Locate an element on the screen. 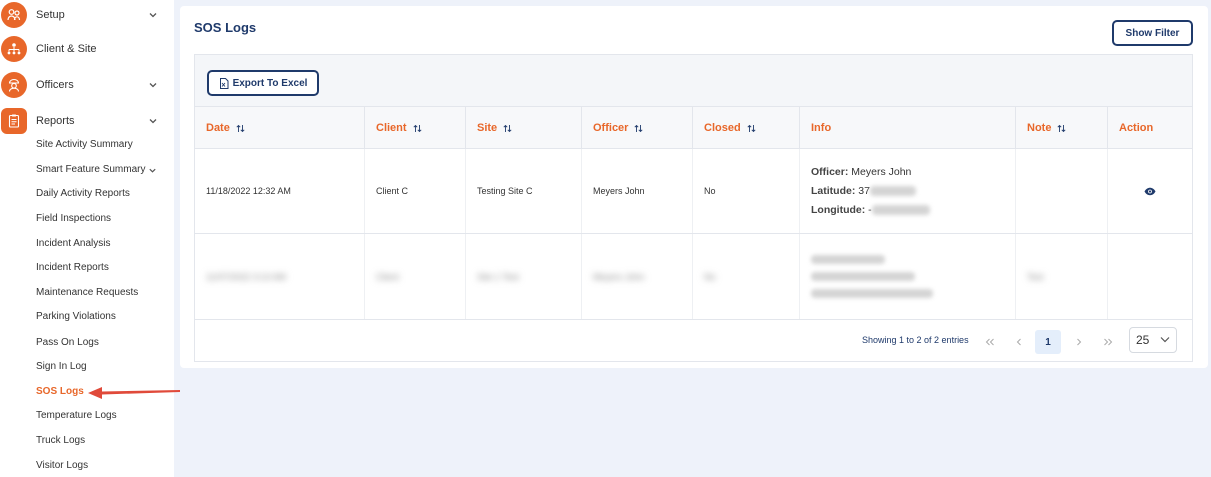  excel-file-icon is located at coordinates (224, 83).